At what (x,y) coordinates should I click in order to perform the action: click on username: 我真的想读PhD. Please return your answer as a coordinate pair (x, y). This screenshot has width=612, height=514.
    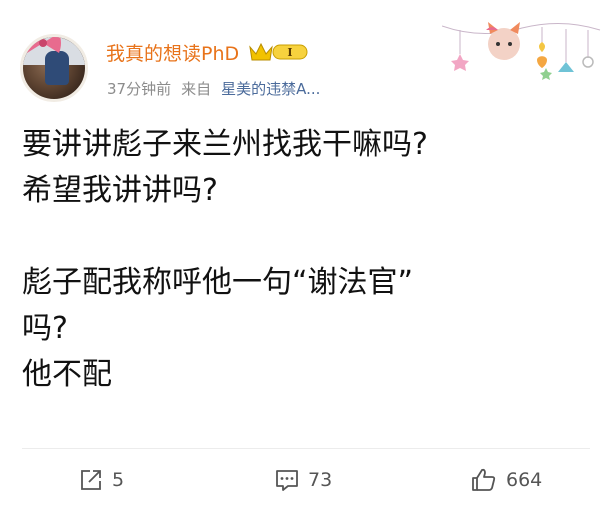
    Looking at the image, I should click on (172, 52).